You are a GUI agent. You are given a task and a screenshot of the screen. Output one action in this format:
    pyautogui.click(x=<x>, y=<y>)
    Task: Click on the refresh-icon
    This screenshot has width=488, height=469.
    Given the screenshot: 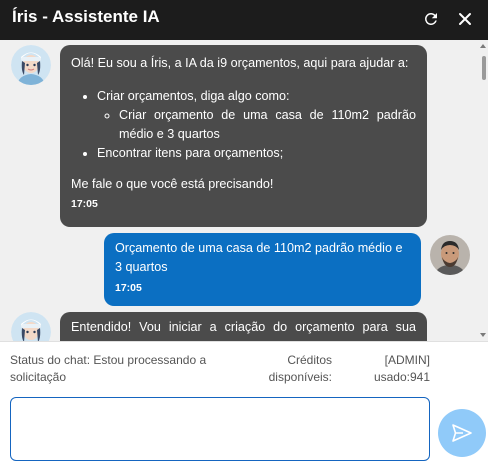 What is the action you would take?
    pyautogui.click(x=431, y=18)
    